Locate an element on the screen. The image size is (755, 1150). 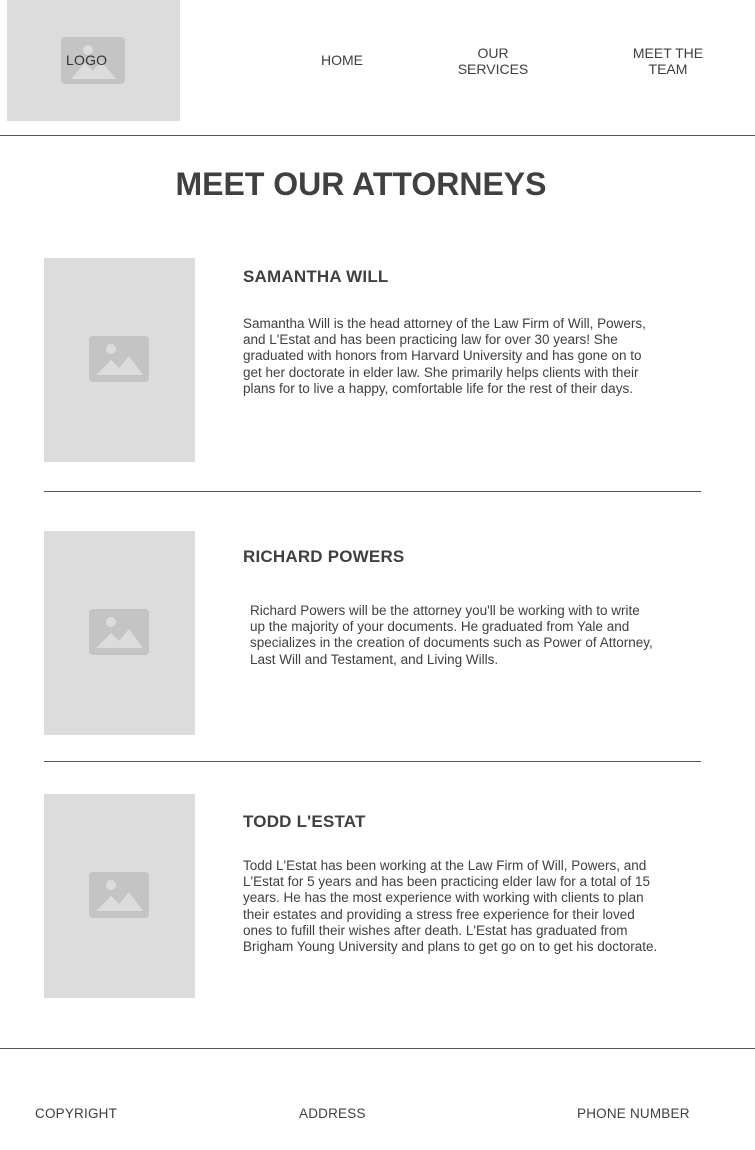
header-divider is located at coordinates (377, 135).